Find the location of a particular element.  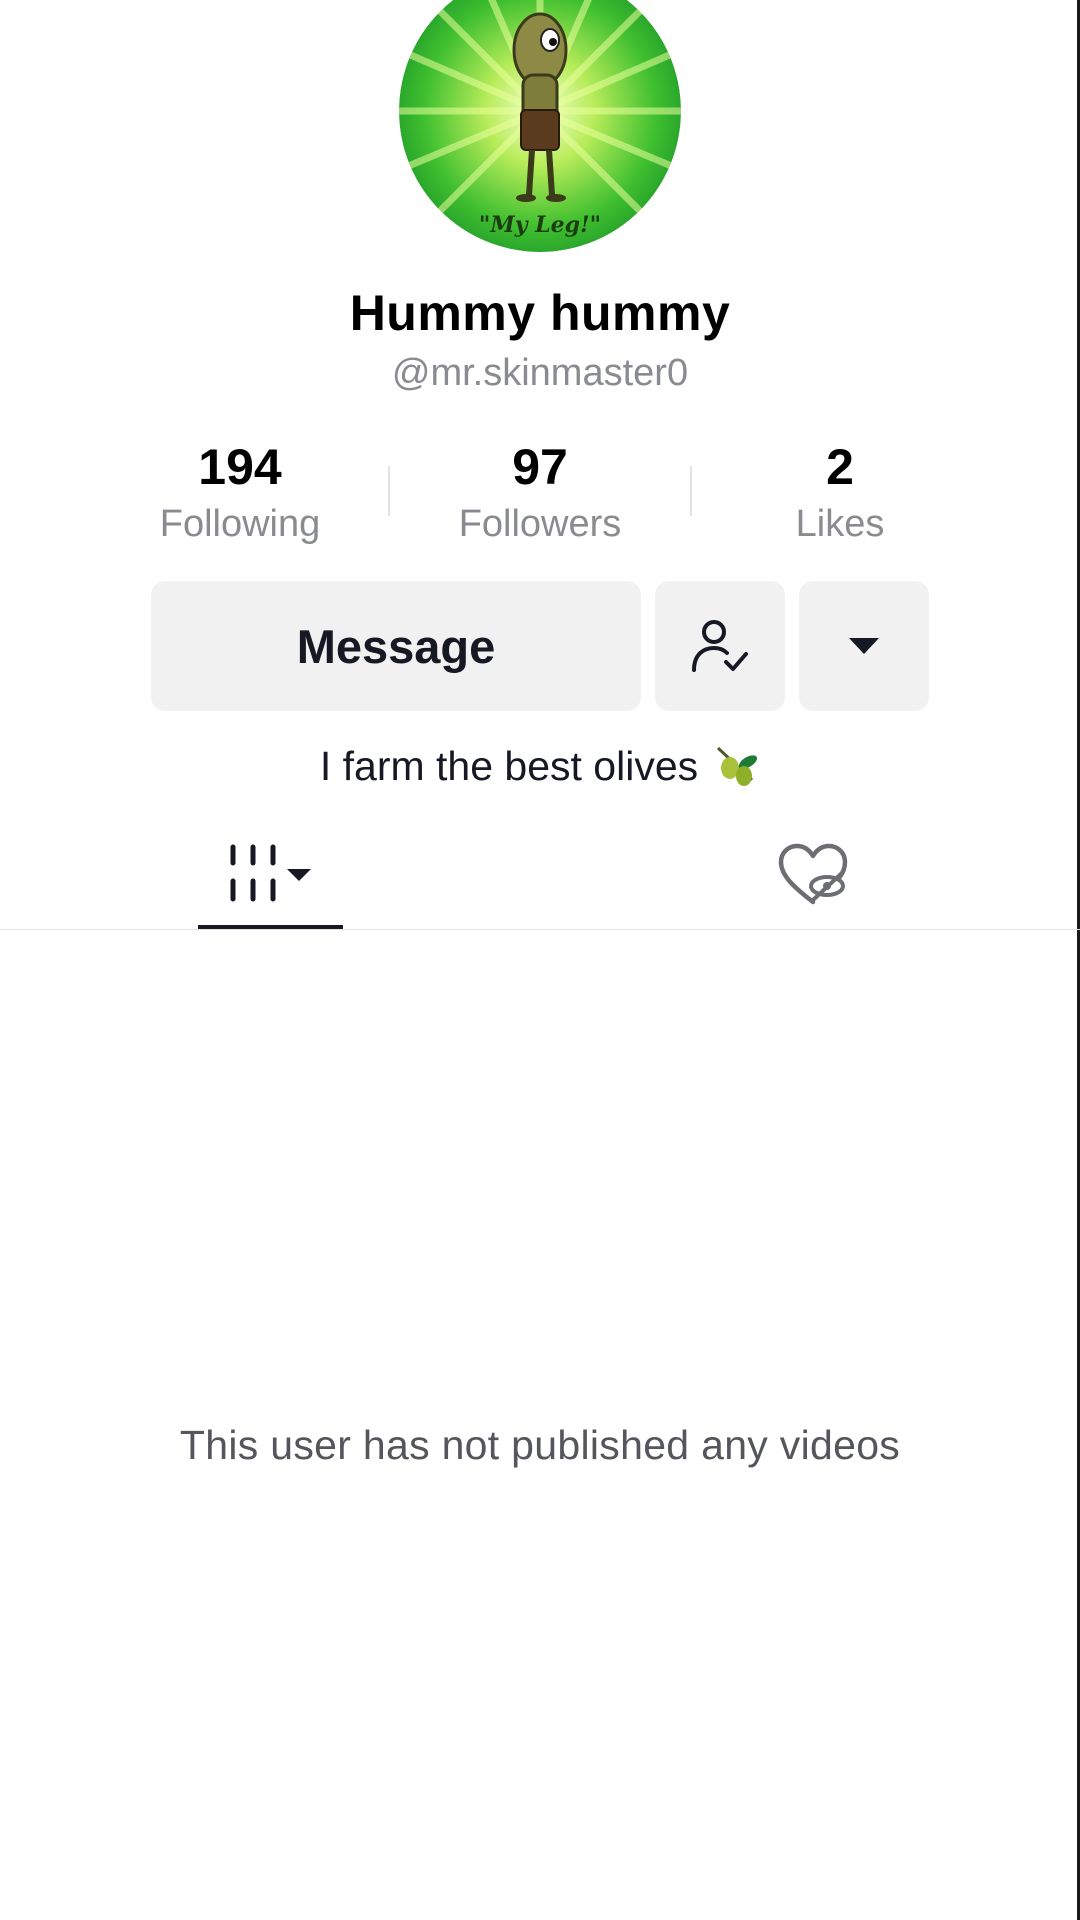

stat-likes: 2 Likes is located at coordinates (840, 493).